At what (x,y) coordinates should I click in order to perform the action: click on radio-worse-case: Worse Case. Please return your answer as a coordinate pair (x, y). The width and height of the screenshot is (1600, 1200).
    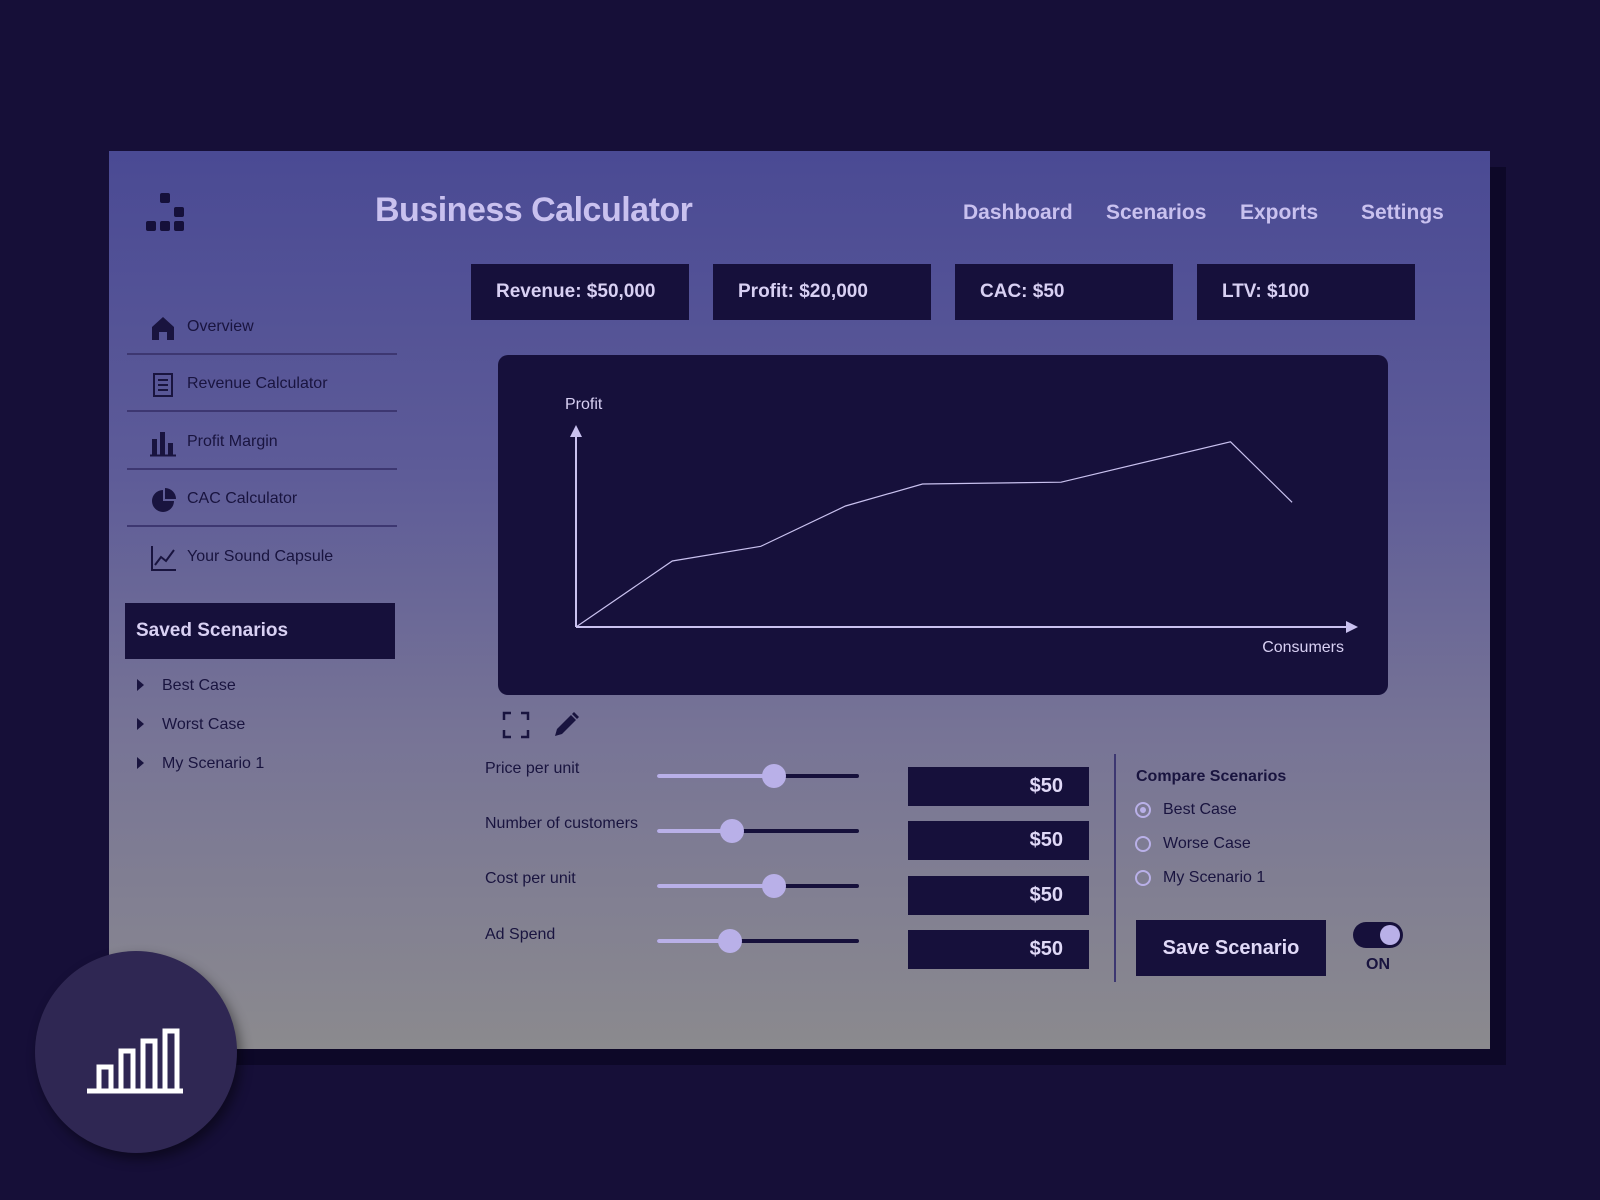
    Looking at the image, I should click on (1193, 844).